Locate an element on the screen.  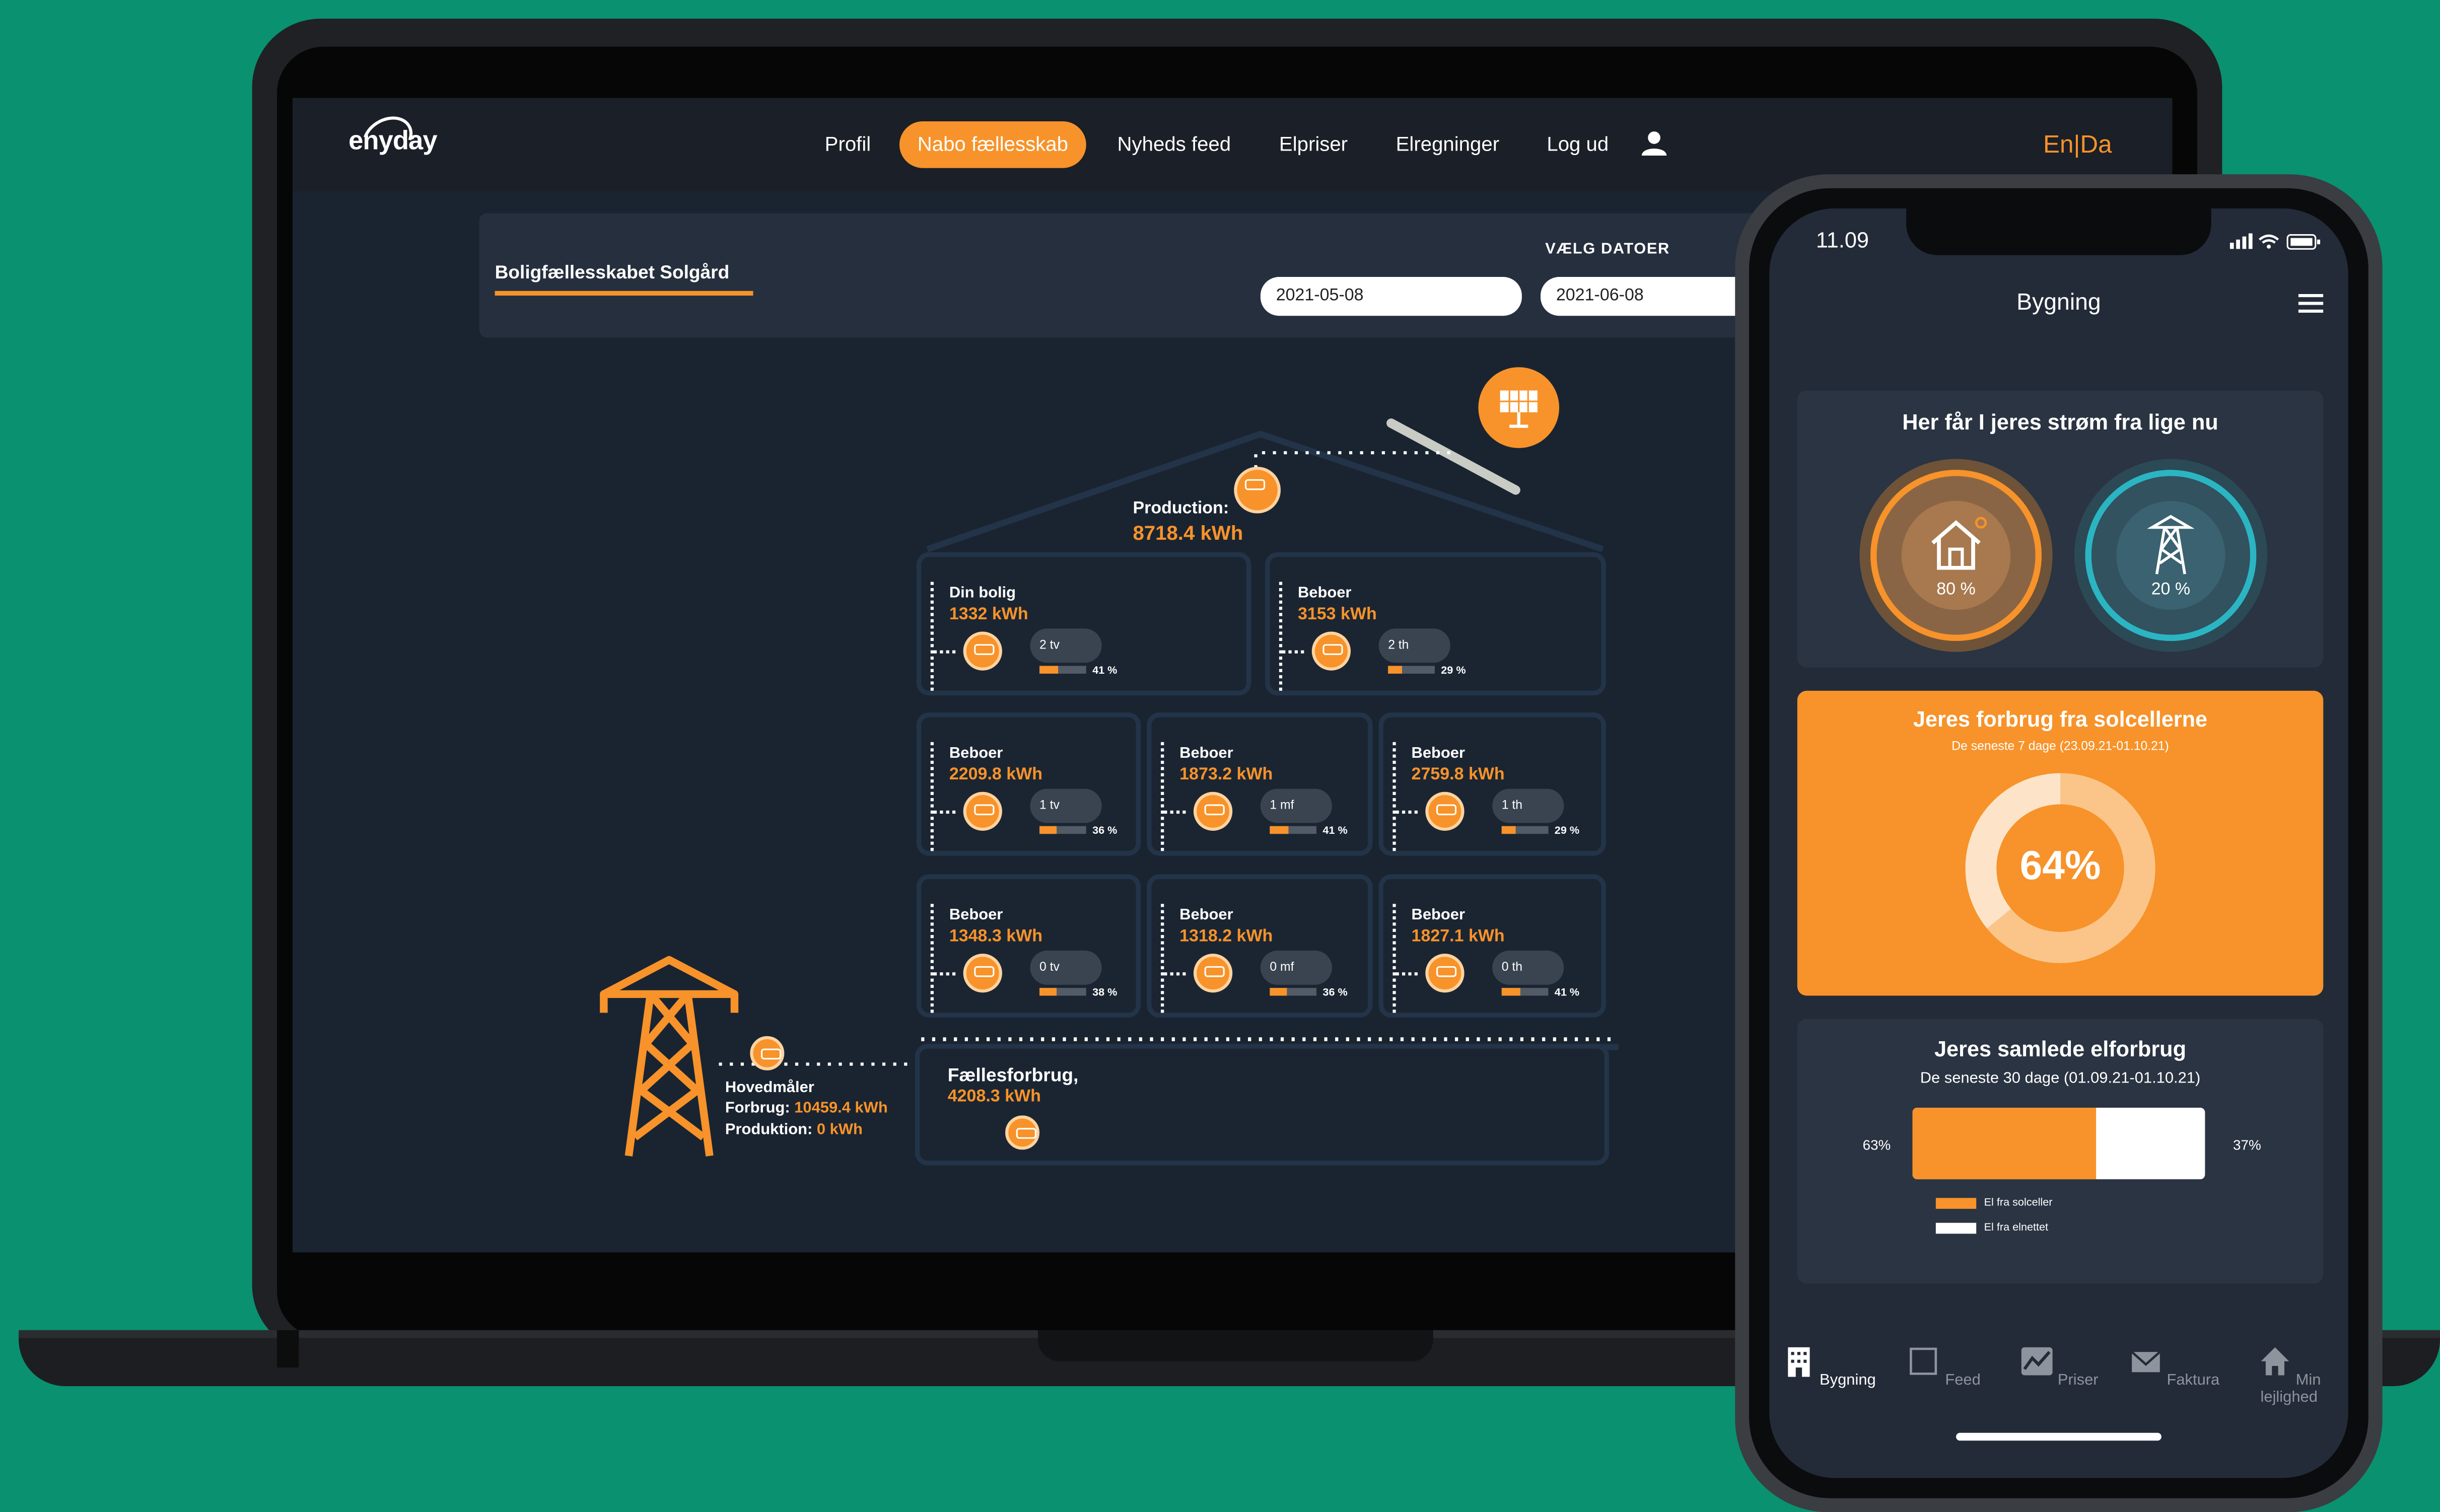
legend-grid: El fra elnettet is located at coordinates (2016, 1228).